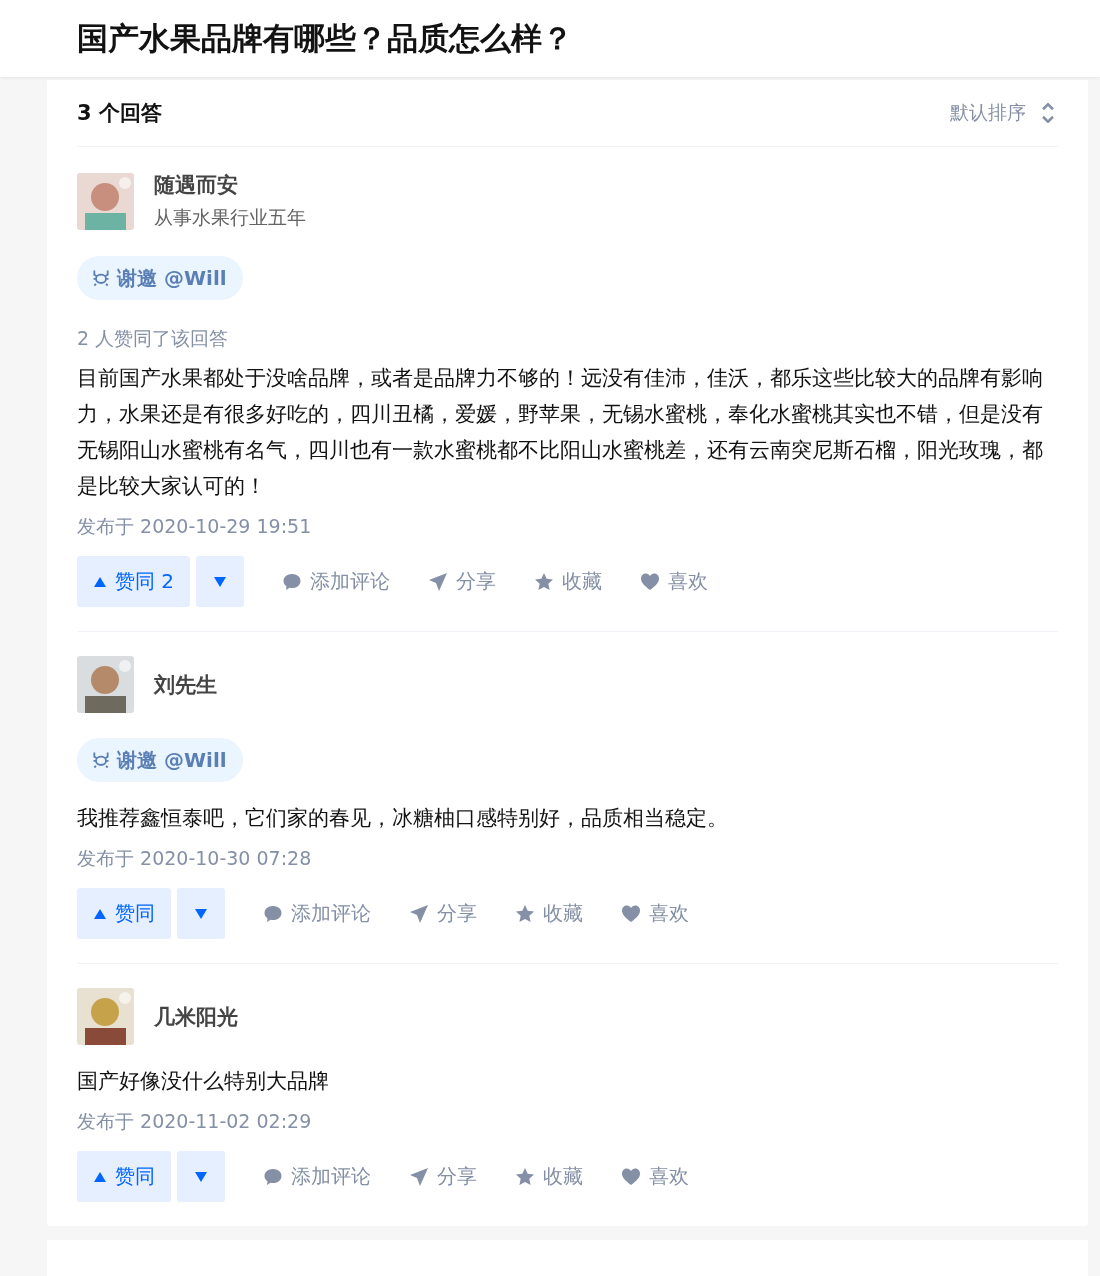 This screenshot has height=1276, width=1100. Describe the element at coordinates (185, 684) in the screenshot. I see `author-name: 刘先生` at that location.